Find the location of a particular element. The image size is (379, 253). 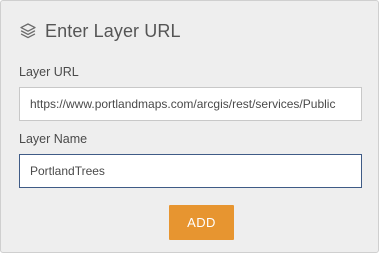

panel-title: Enter Layer URL is located at coordinates (113, 30).